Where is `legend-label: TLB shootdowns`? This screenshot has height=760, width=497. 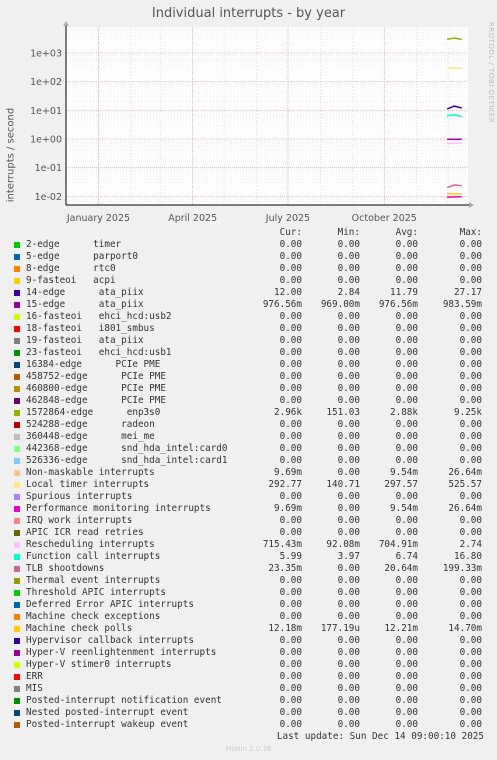
legend-label: TLB shootdowns is located at coordinates (65, 568).